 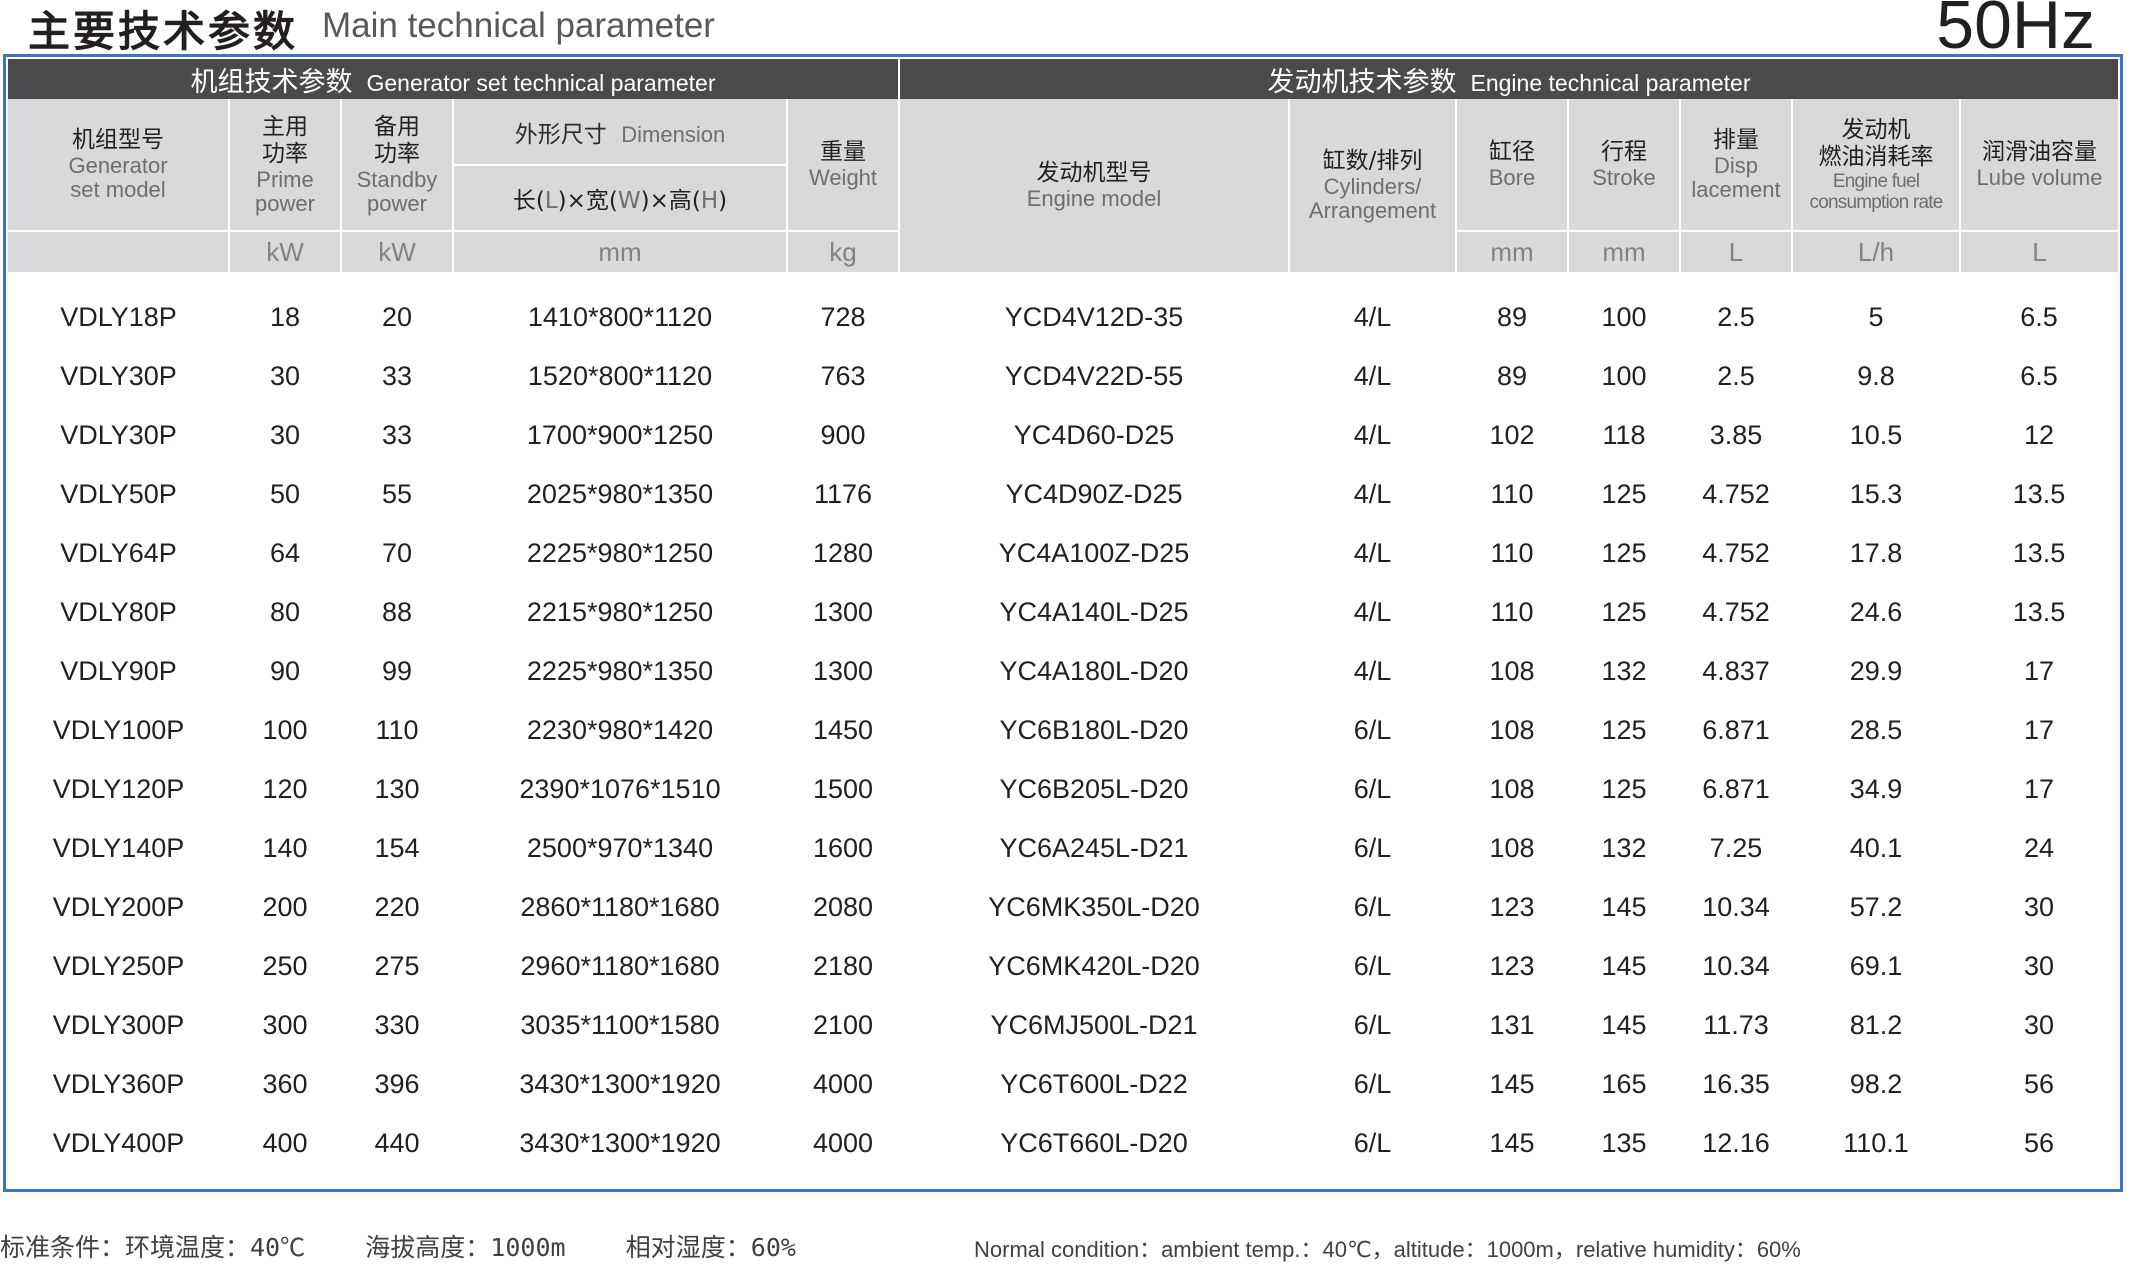 I want to click on generator-section-en: Generator set technical parameter, so click(x=541, y=82).